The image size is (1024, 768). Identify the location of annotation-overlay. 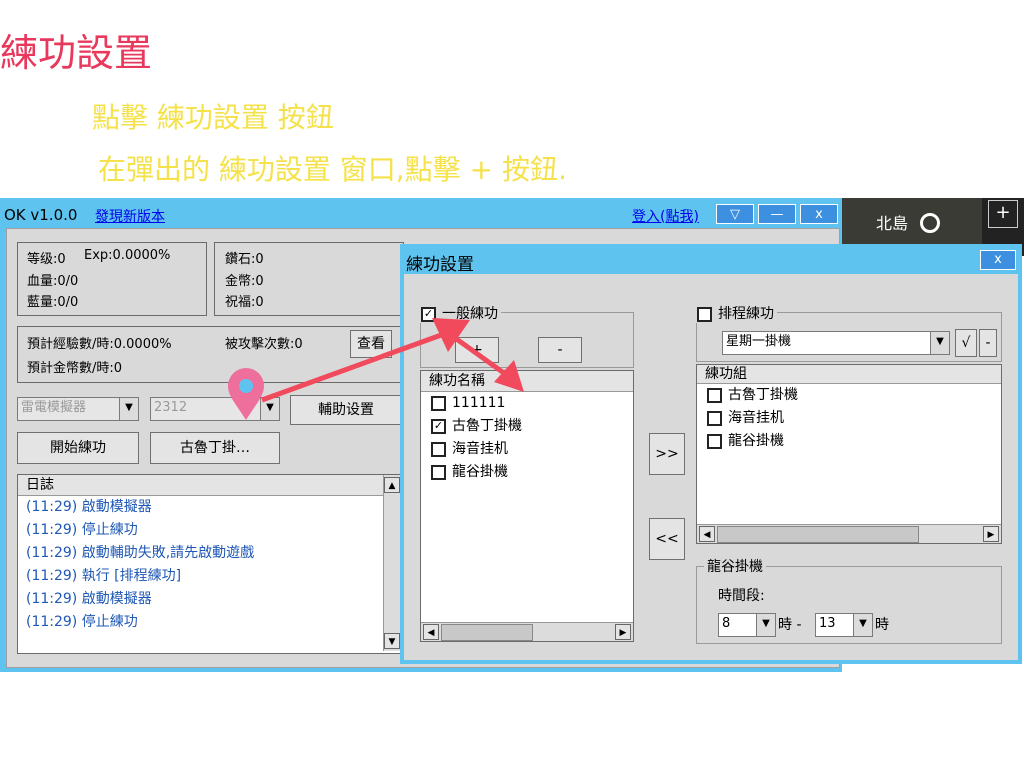
(376, 369).